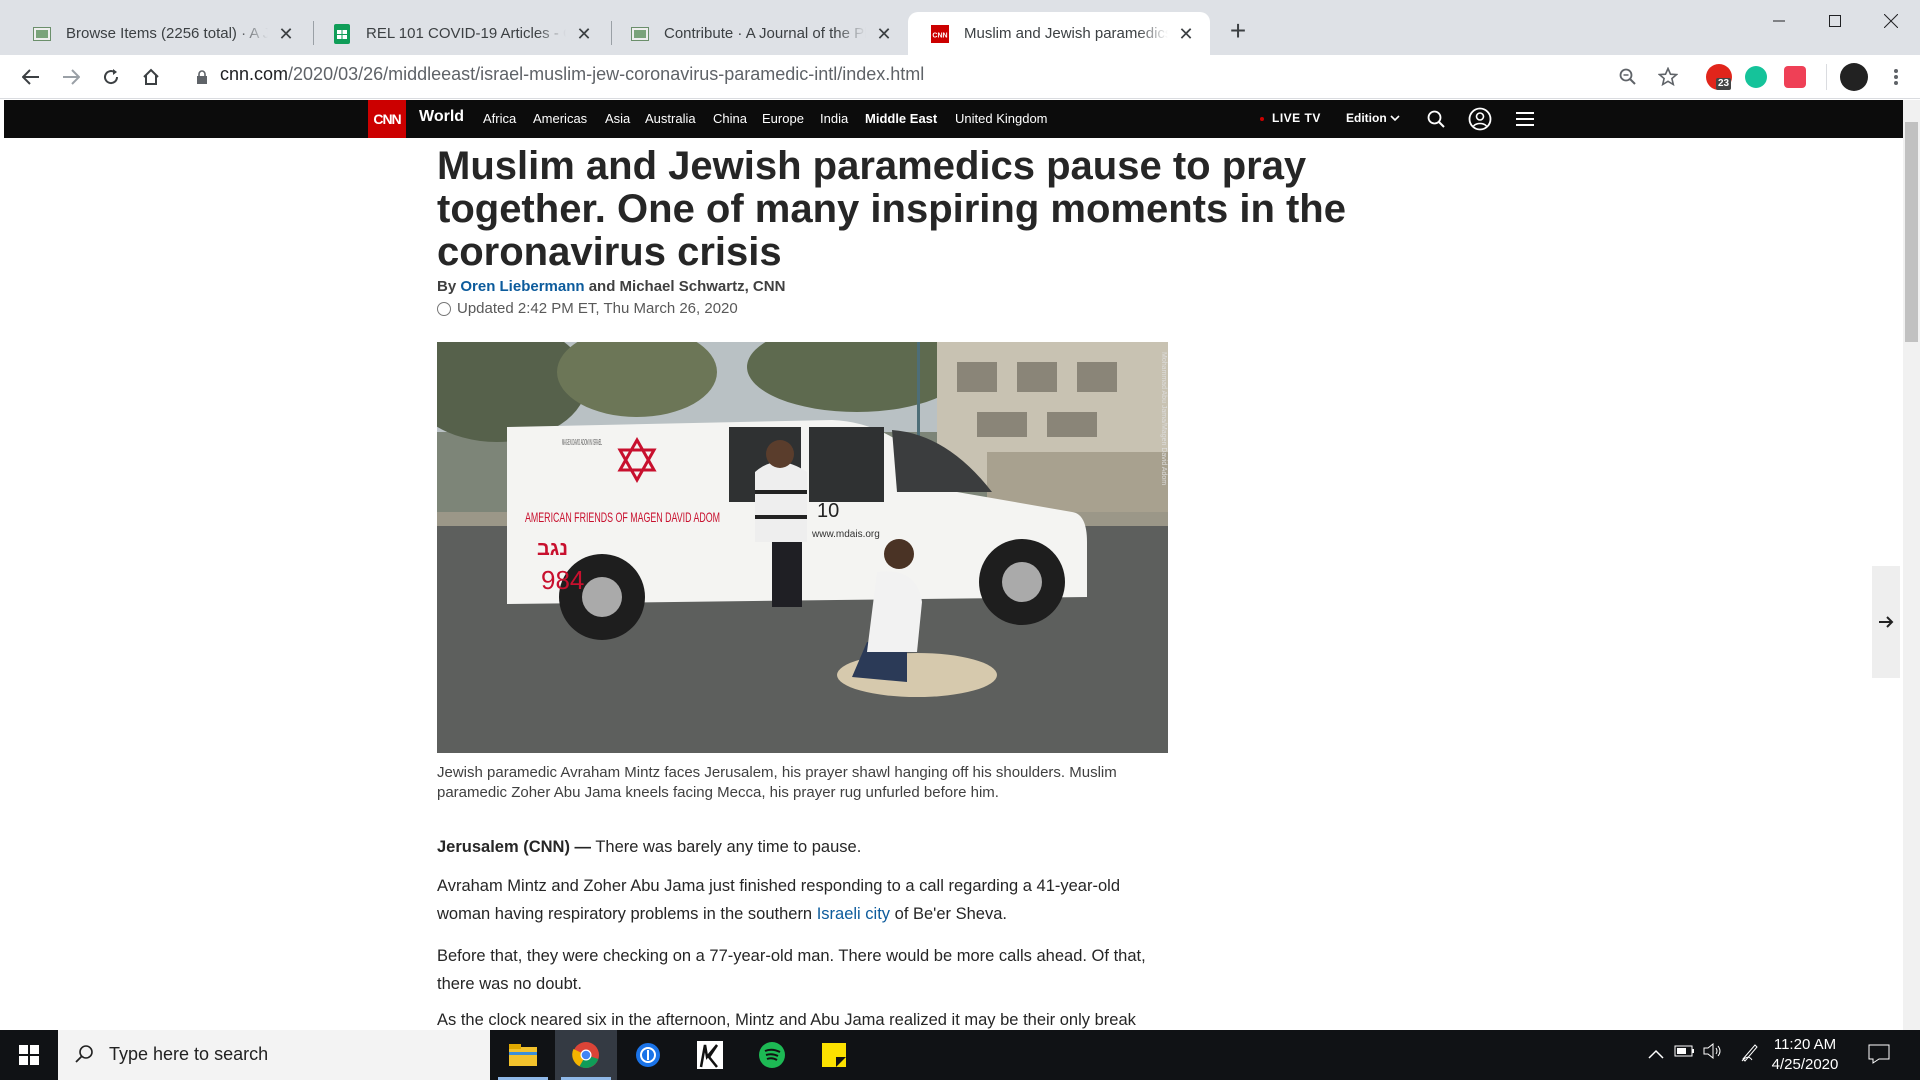 The image size is (1920, 1080). Describe the element at coordinates (685, 286) in the screenshot. I see `byline-rest: and Michael Schwartz, CNN` at that location.